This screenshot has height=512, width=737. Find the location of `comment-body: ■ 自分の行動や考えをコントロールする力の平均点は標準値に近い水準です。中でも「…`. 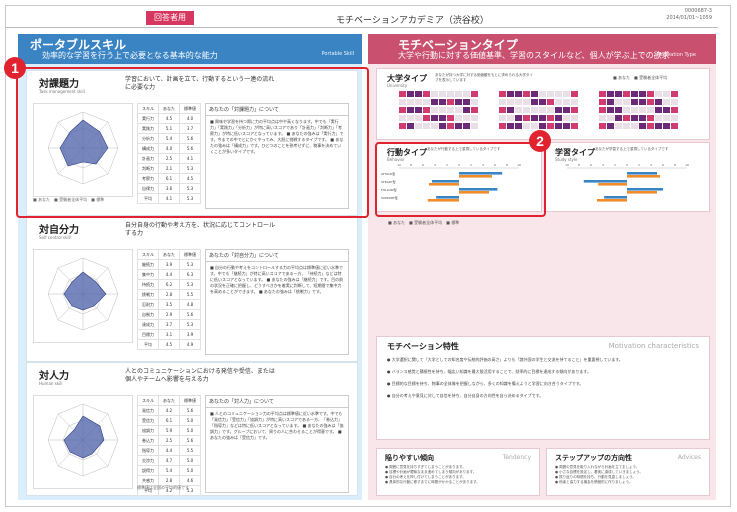

comment-body: ■ 自分の行動や考えをコントロールする力の平均点は標準値に近い水準です。中でも「… is located at coordinates (277, 279).